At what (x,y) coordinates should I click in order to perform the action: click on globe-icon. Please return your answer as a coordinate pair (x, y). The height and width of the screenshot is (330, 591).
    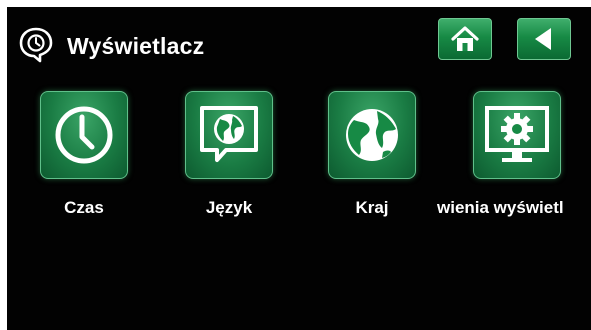
    Looking at the image, I should click on (372, 135).